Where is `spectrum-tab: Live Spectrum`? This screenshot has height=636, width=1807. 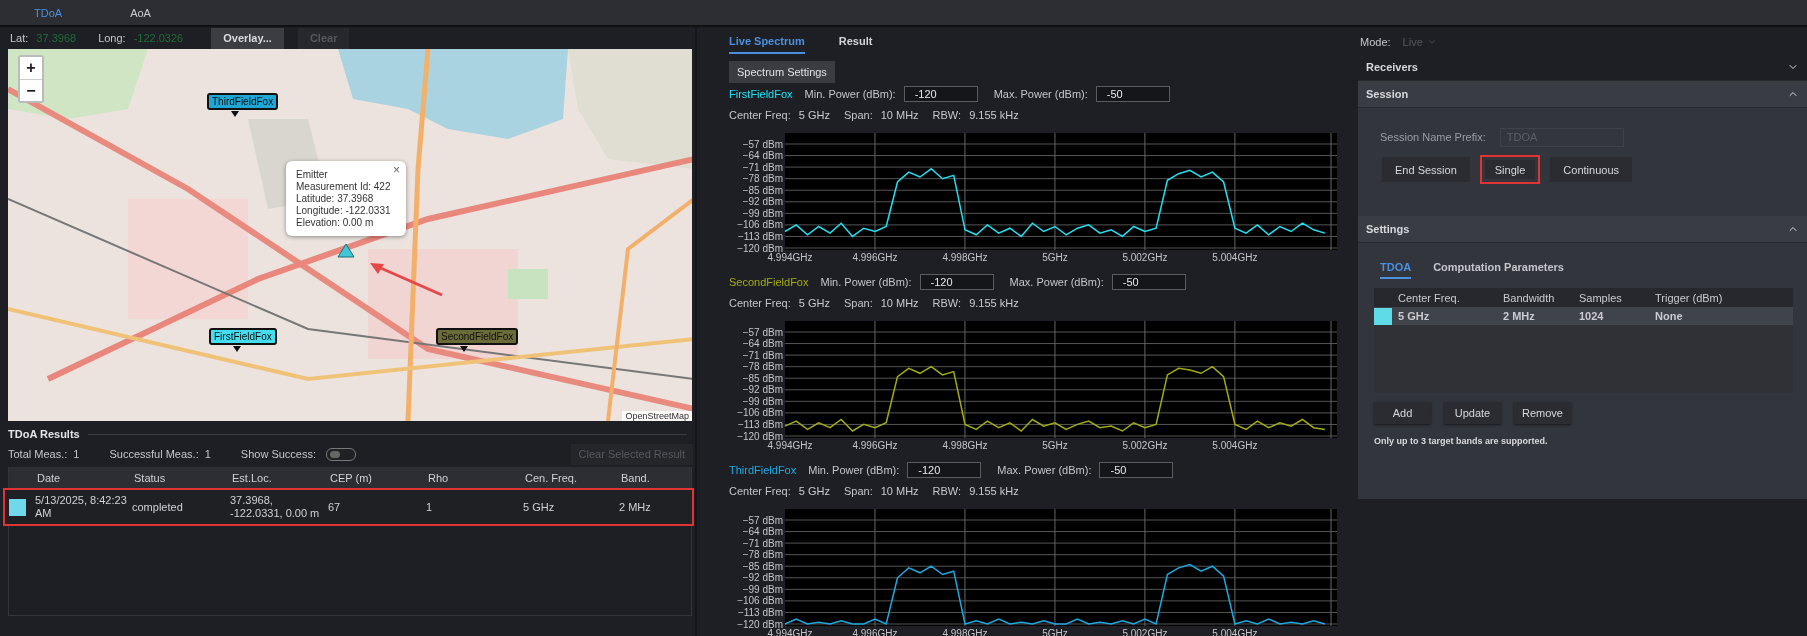
spectrum-tab: Live Spectrum is located at coordinates (767, 44).